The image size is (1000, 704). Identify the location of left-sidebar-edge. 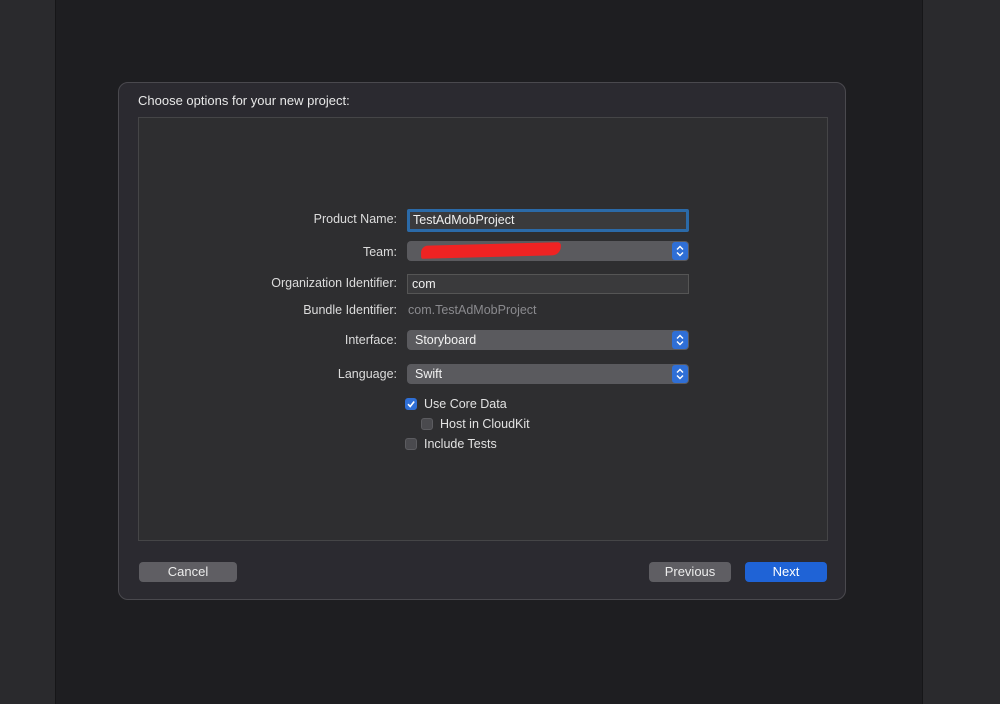
(28, 352).